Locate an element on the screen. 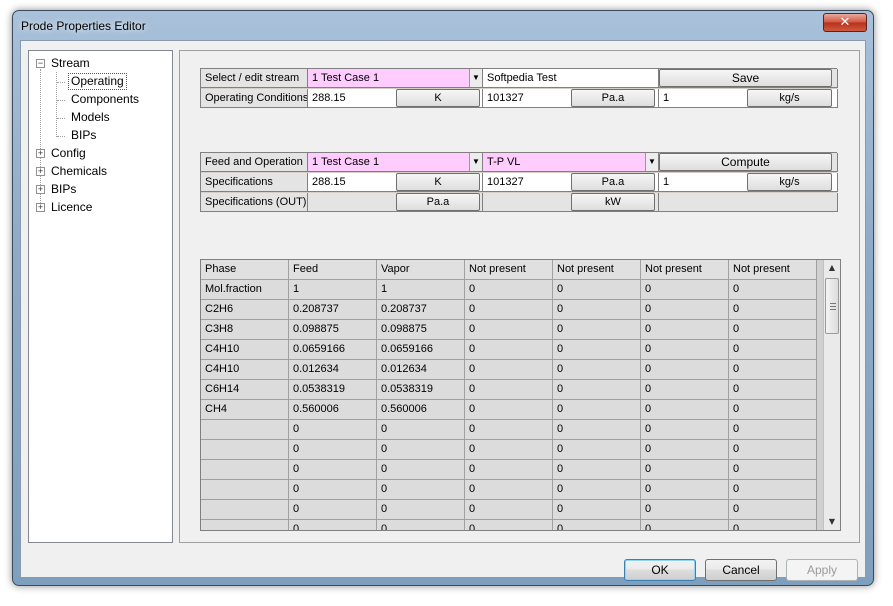  scroll-up-icon: ▲ is located at coordinates (832, 268).